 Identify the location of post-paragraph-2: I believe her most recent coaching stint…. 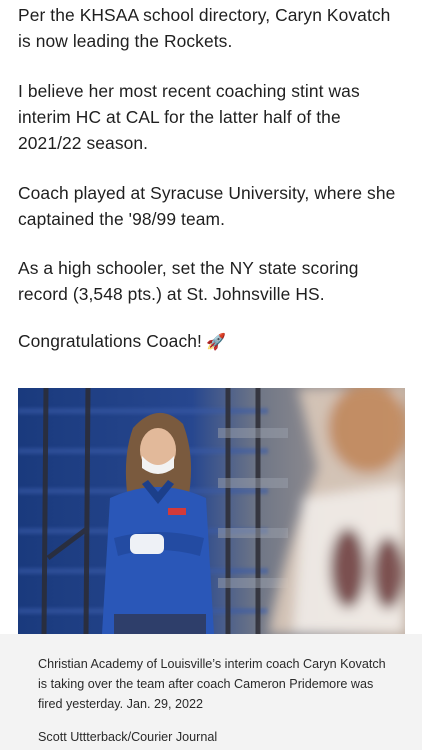
(189, 117).